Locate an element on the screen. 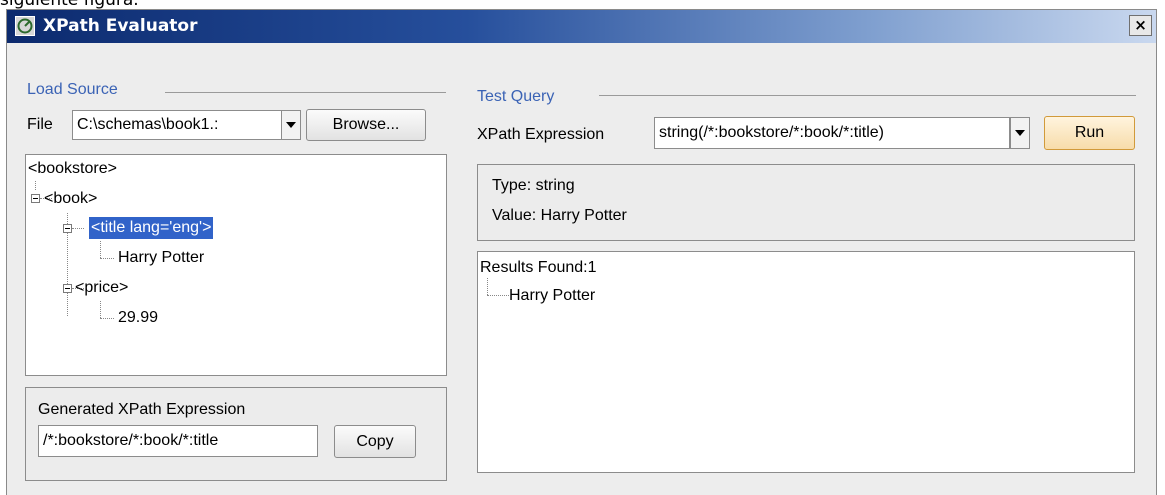  file-label: File is located at coordinates (40, 124).